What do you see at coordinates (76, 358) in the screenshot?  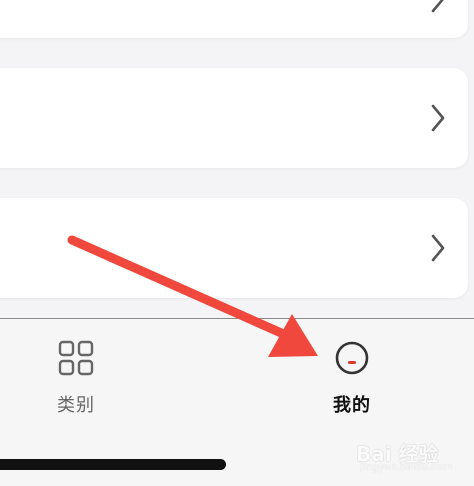 I see `grid-icon` at bounding box center [76, 358].